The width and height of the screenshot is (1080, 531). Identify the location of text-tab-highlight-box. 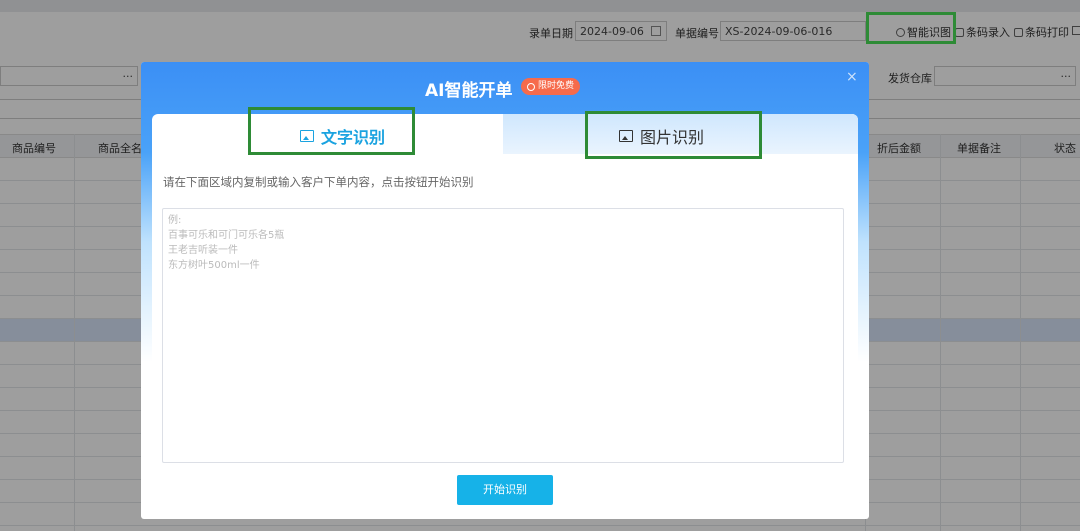
(331, 131).